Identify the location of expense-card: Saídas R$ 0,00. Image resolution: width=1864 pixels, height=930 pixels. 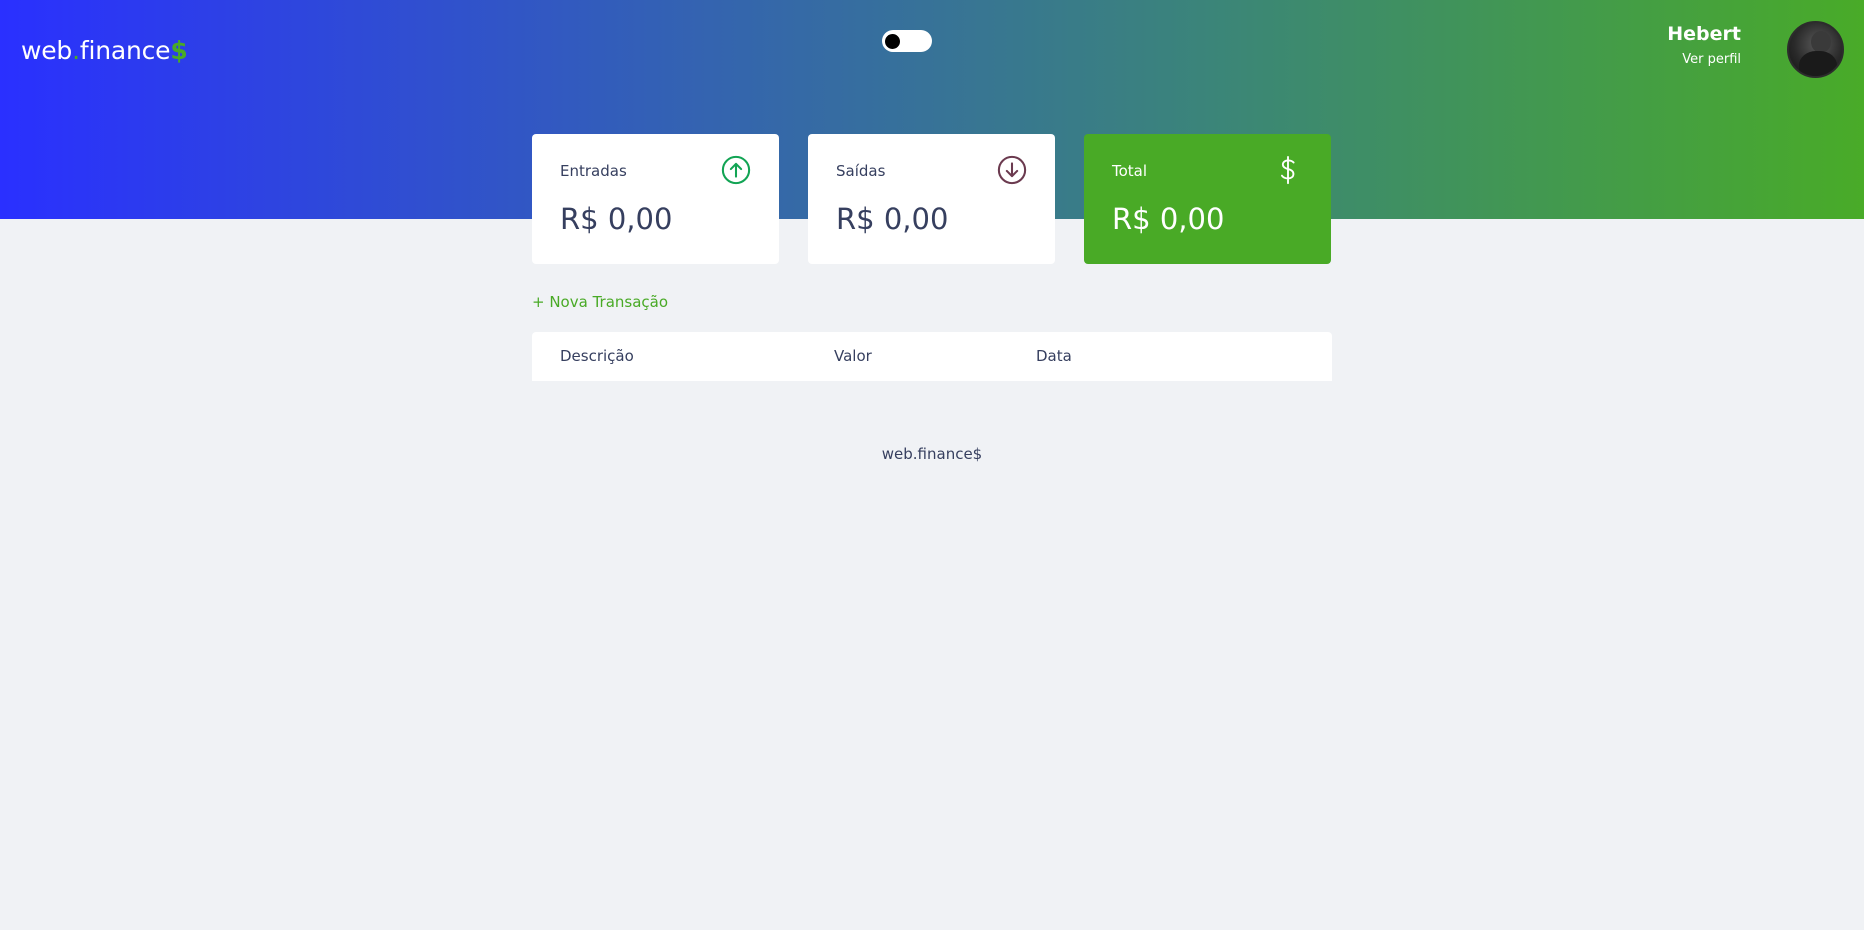
(931, 199).